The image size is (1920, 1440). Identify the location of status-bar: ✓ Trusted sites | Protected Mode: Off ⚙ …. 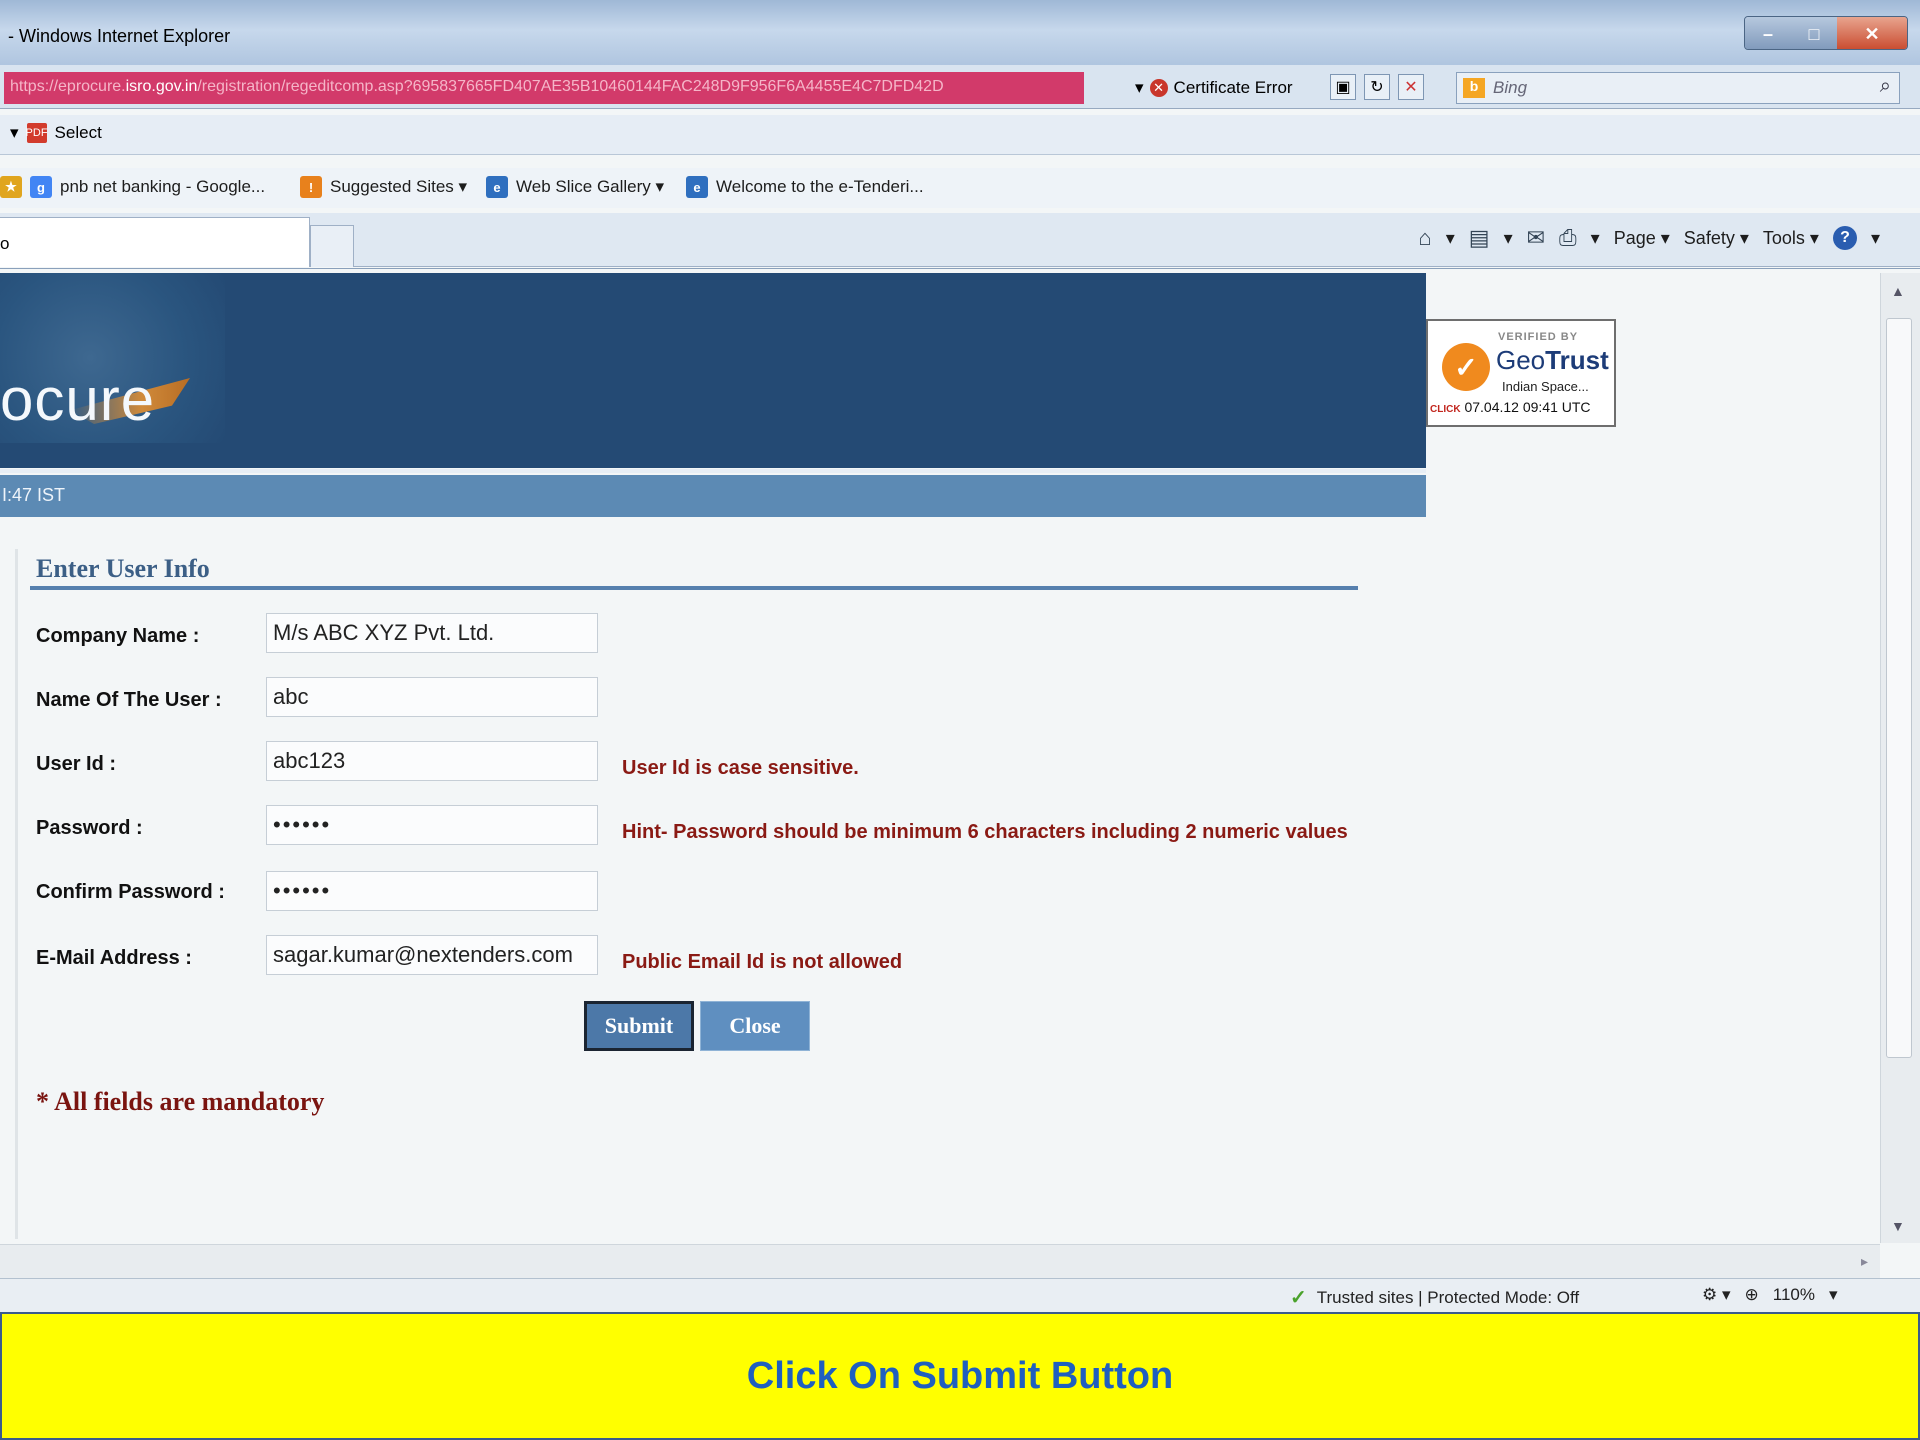
(960, 1295).